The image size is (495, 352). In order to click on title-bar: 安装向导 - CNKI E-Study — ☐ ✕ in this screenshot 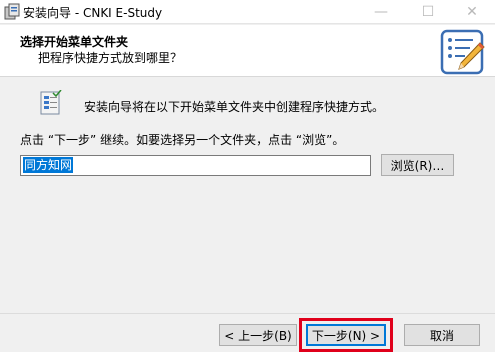, I will do `click(247, 12)`.